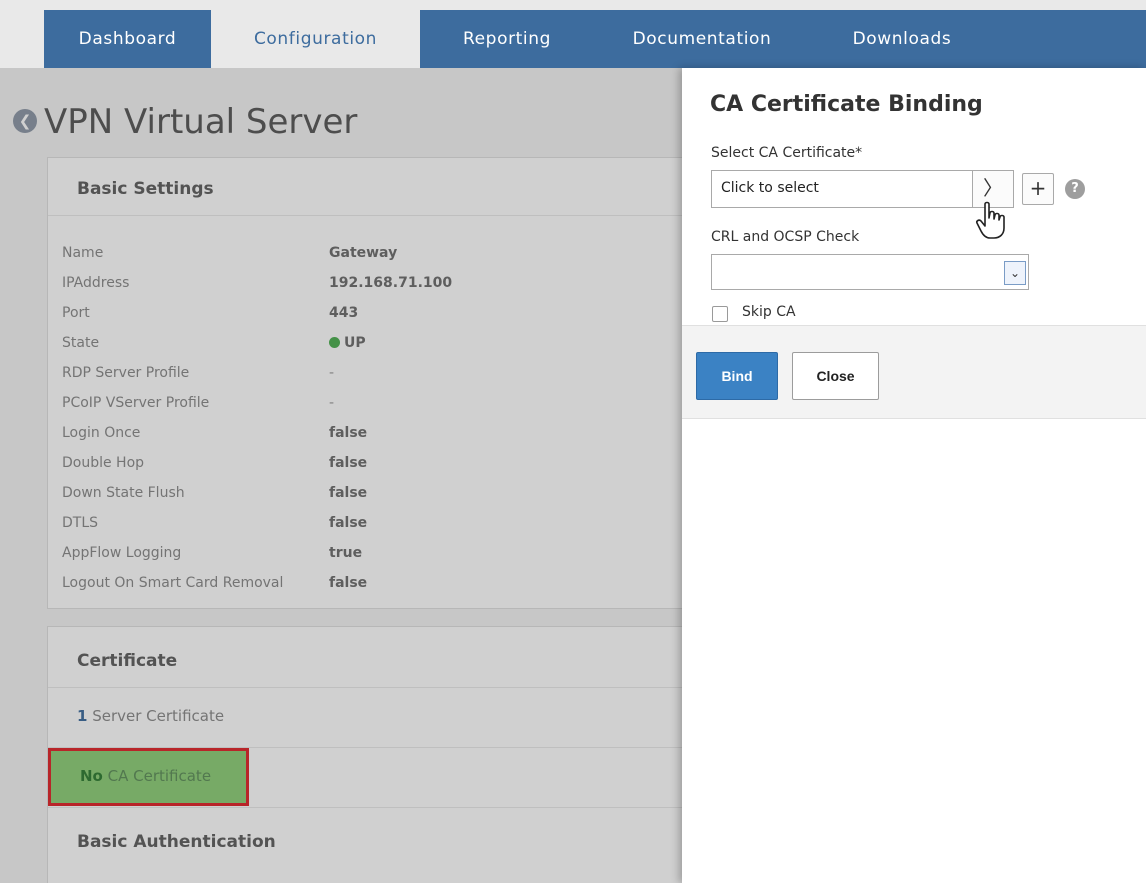  What do you see at coordinates (870, 272) in the screenshot?
I see `crl-ocsp-select: ⌄` at bounding box center [870, 272].